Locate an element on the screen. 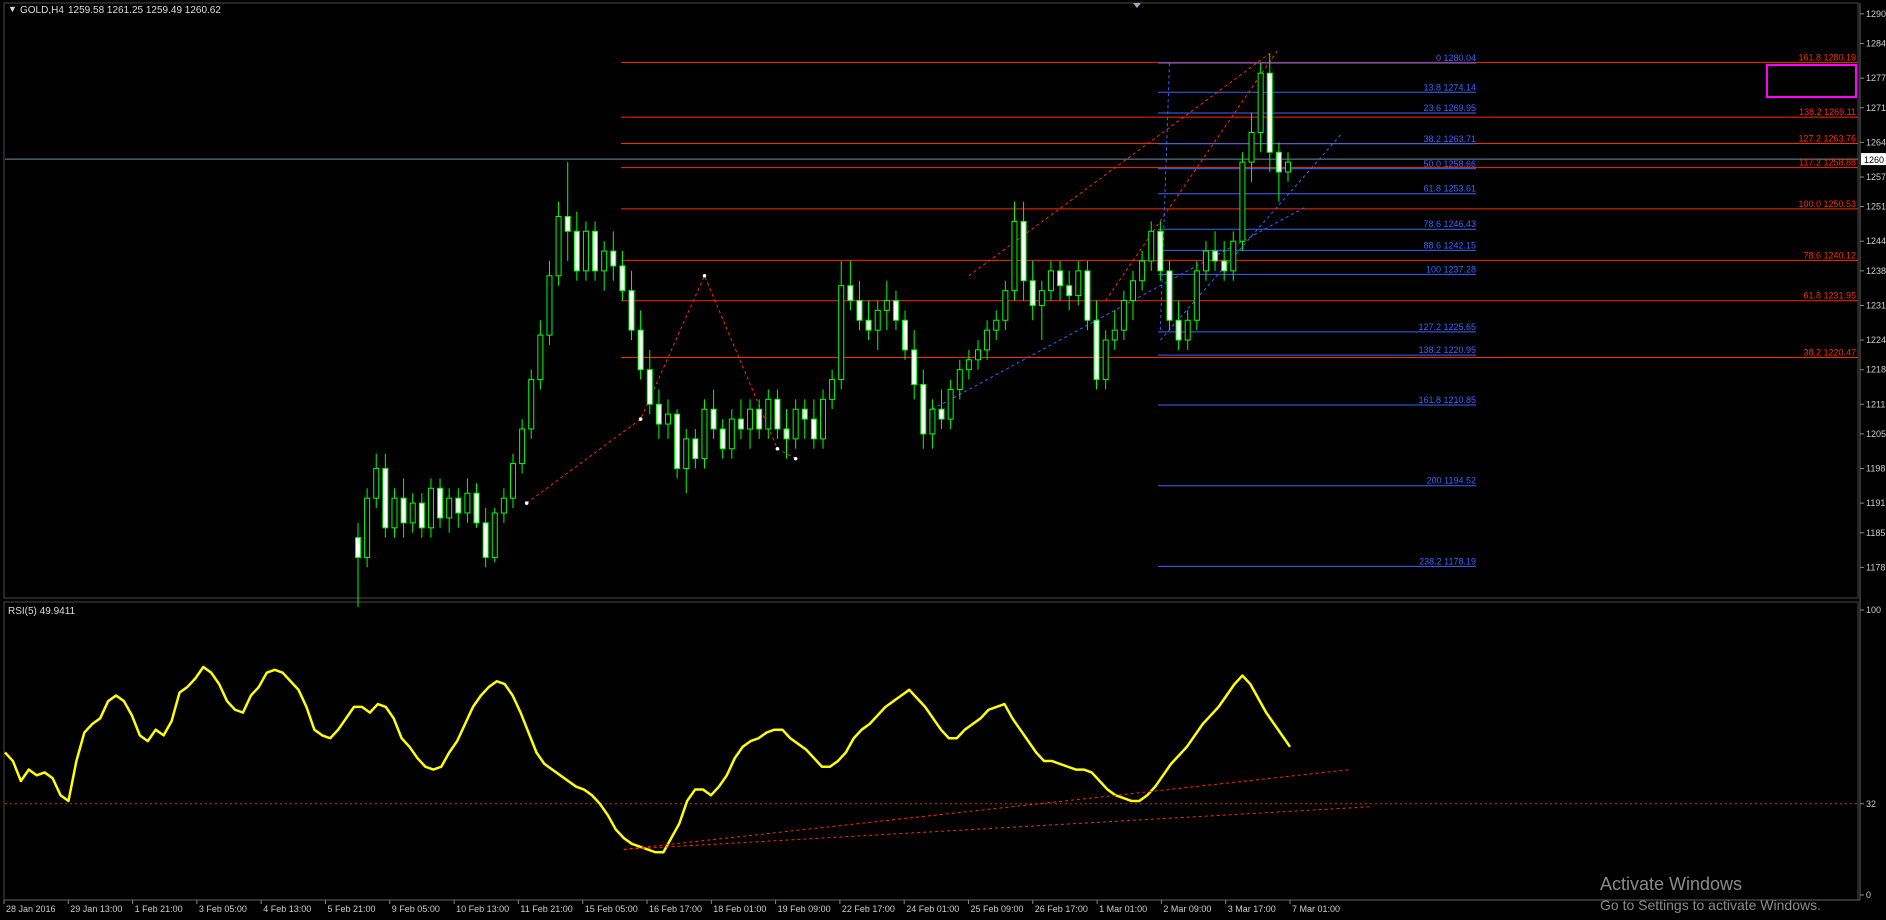 Image resolution: width=1886 pixels, height=920 pixels. fib-red-label: 138.2 1269.11 is located at coordinates (1827, 112).